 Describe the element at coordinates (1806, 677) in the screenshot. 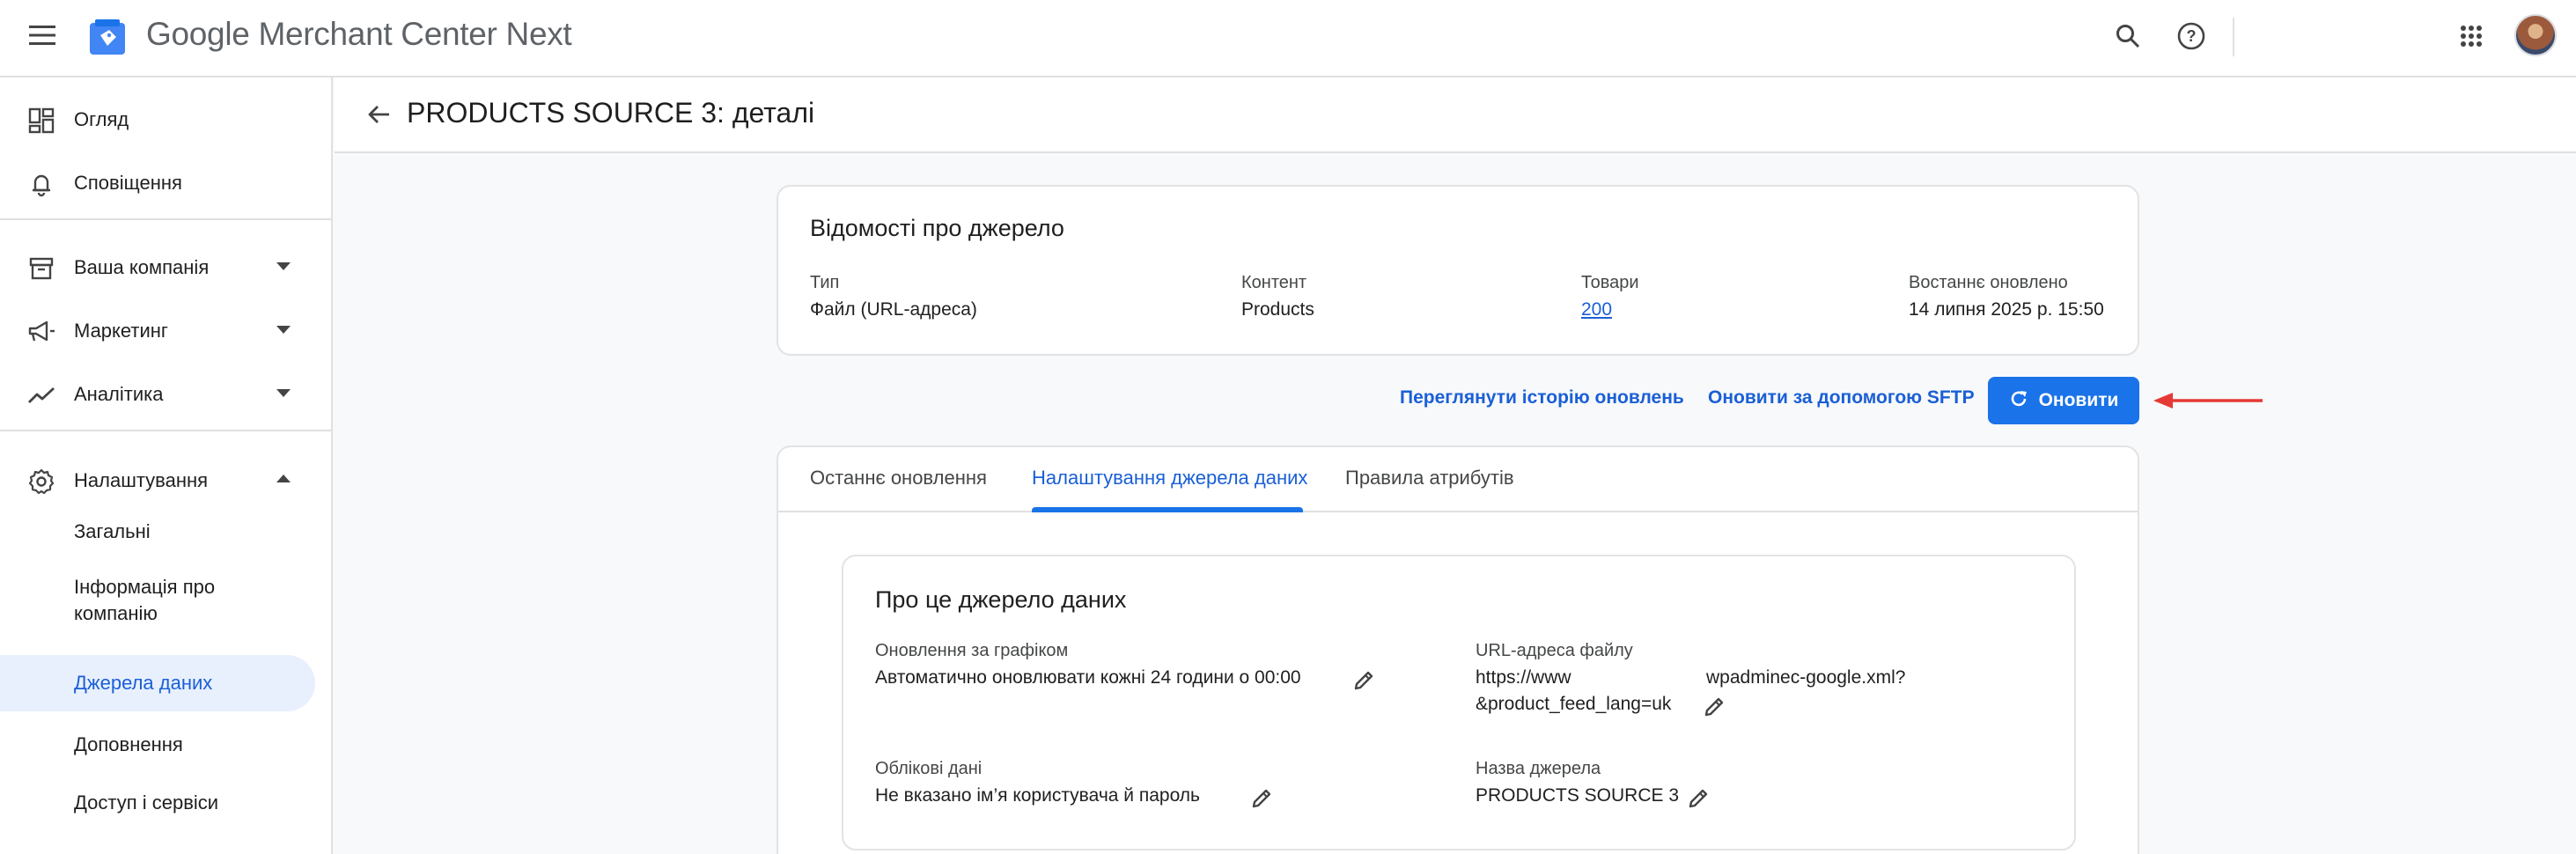

I see `file-url-part-2: wpadminec-google.xml?` at that location.